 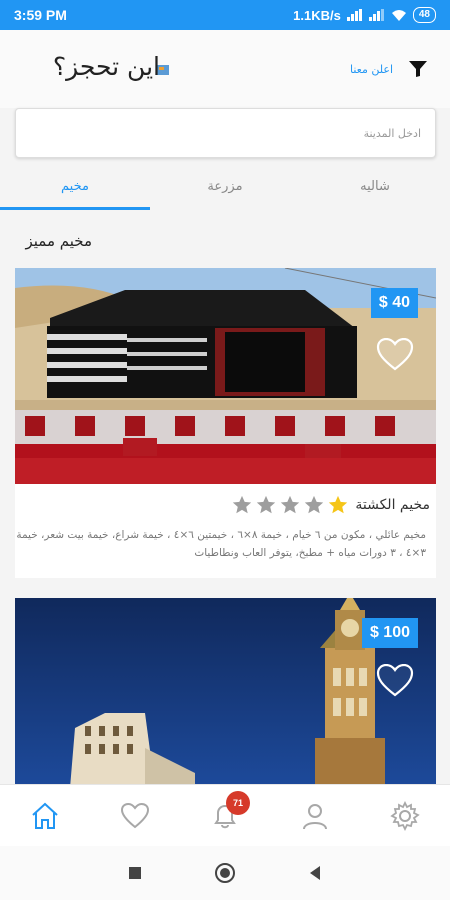 I want to click on system-navigation, so click(x=225, y=873).